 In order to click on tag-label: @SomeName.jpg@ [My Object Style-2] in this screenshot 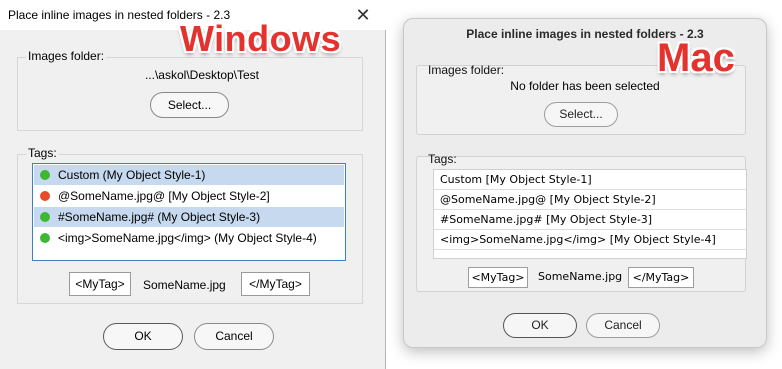, I will do `click(164, 196)`.